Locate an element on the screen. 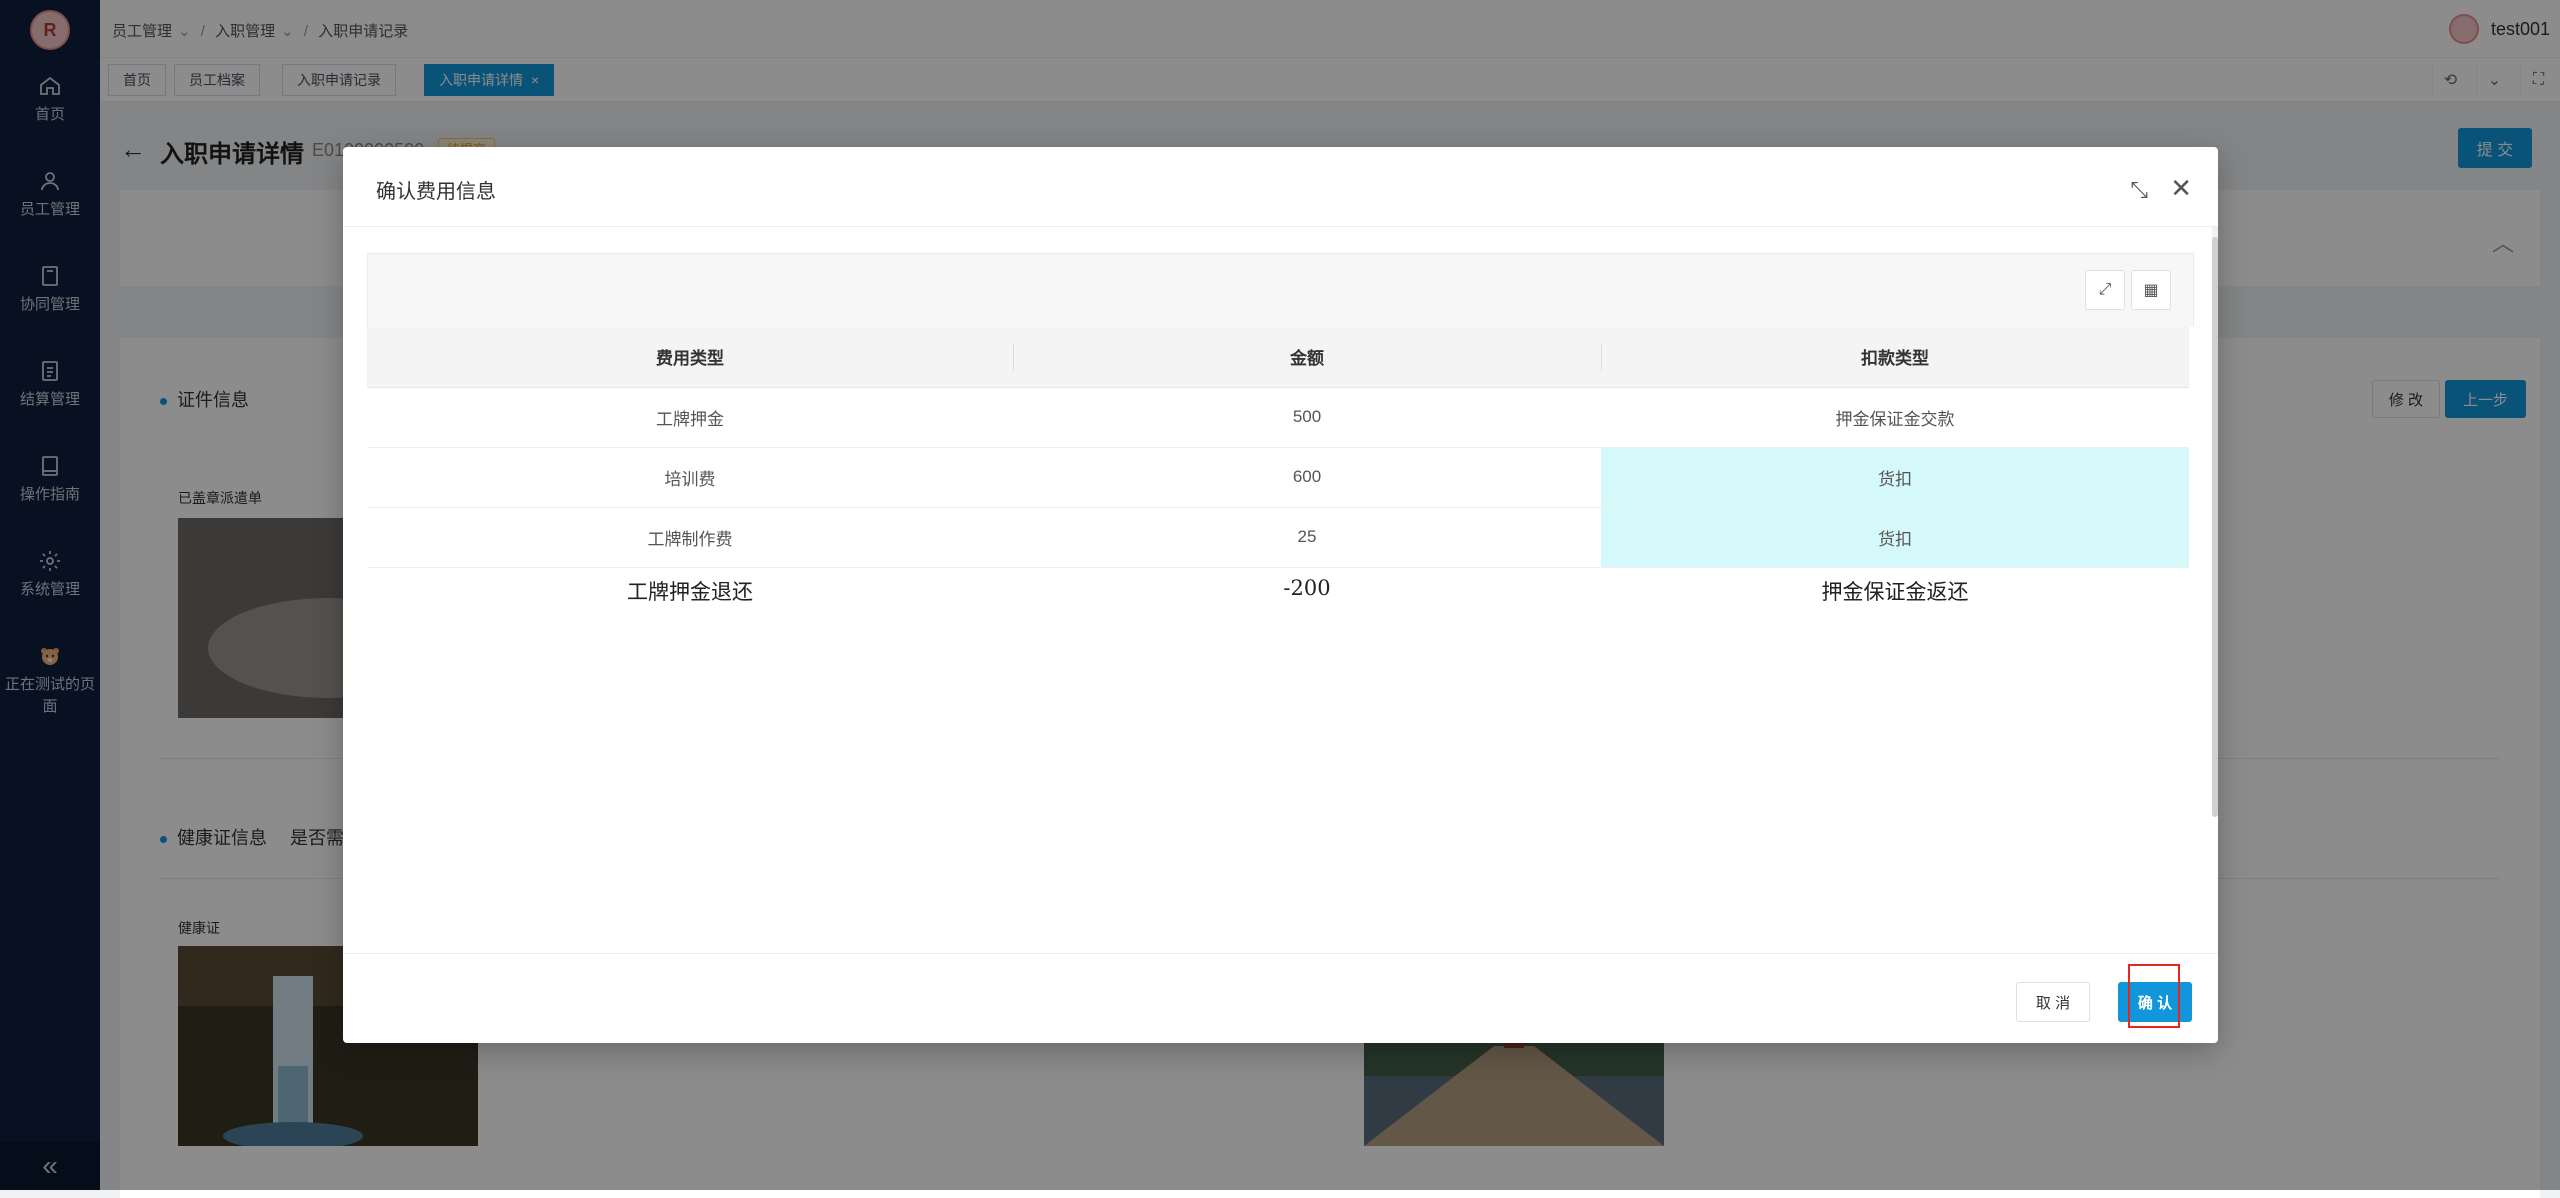  fee-type-cell: 培训费 is located at coordinates (690, 477).